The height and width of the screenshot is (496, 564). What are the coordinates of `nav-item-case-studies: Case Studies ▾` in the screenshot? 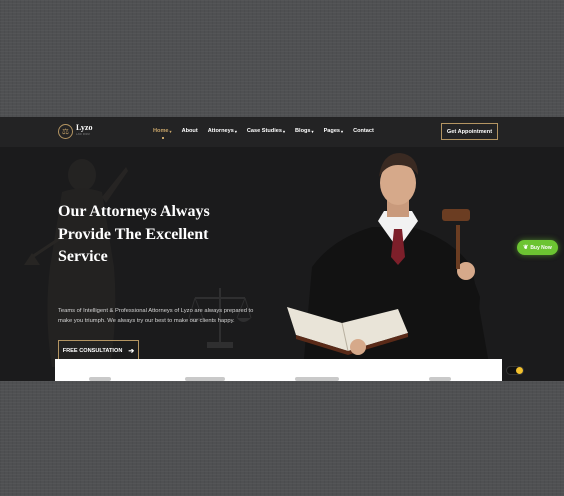 It's located at (266, 133).